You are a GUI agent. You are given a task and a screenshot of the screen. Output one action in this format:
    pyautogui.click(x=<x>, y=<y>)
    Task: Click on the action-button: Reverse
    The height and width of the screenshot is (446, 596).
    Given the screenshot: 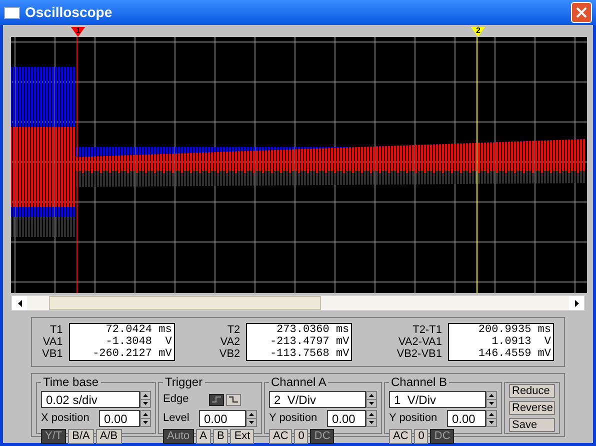 What is the action you would take?
    pyautogui.click(x=532, y=408)
    